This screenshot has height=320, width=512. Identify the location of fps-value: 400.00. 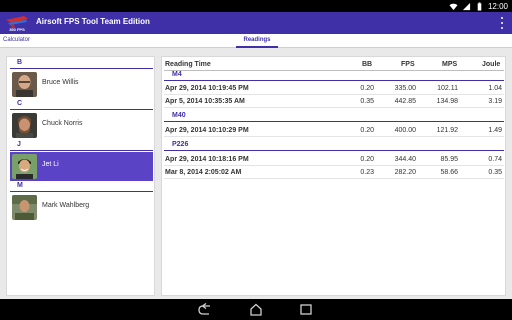
(405, 130).